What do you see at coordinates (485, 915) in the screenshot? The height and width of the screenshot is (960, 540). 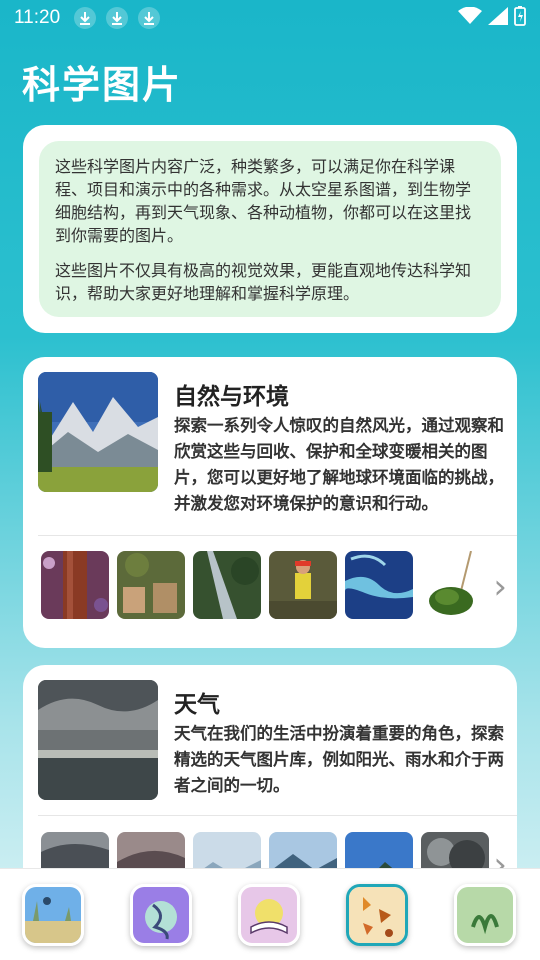 I see `plants-nav-icon` at bounding box center [485, 915].